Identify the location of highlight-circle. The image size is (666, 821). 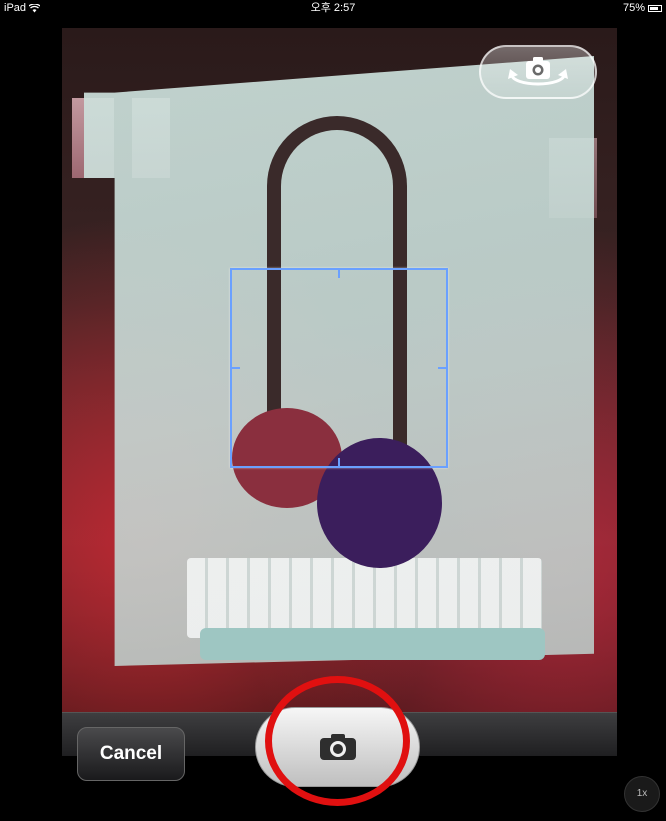
(337, 741).